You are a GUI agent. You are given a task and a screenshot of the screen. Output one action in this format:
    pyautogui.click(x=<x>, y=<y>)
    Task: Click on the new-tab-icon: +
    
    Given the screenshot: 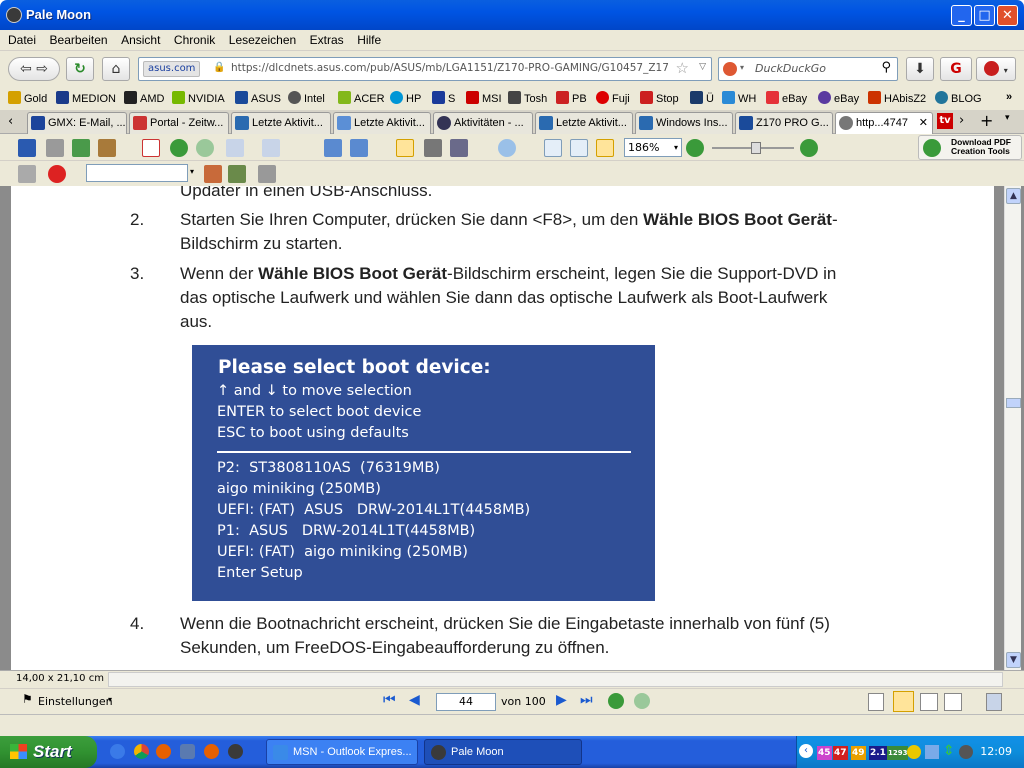 What is the action you would take?
    pyautogui.click(x=986, y=120)
    